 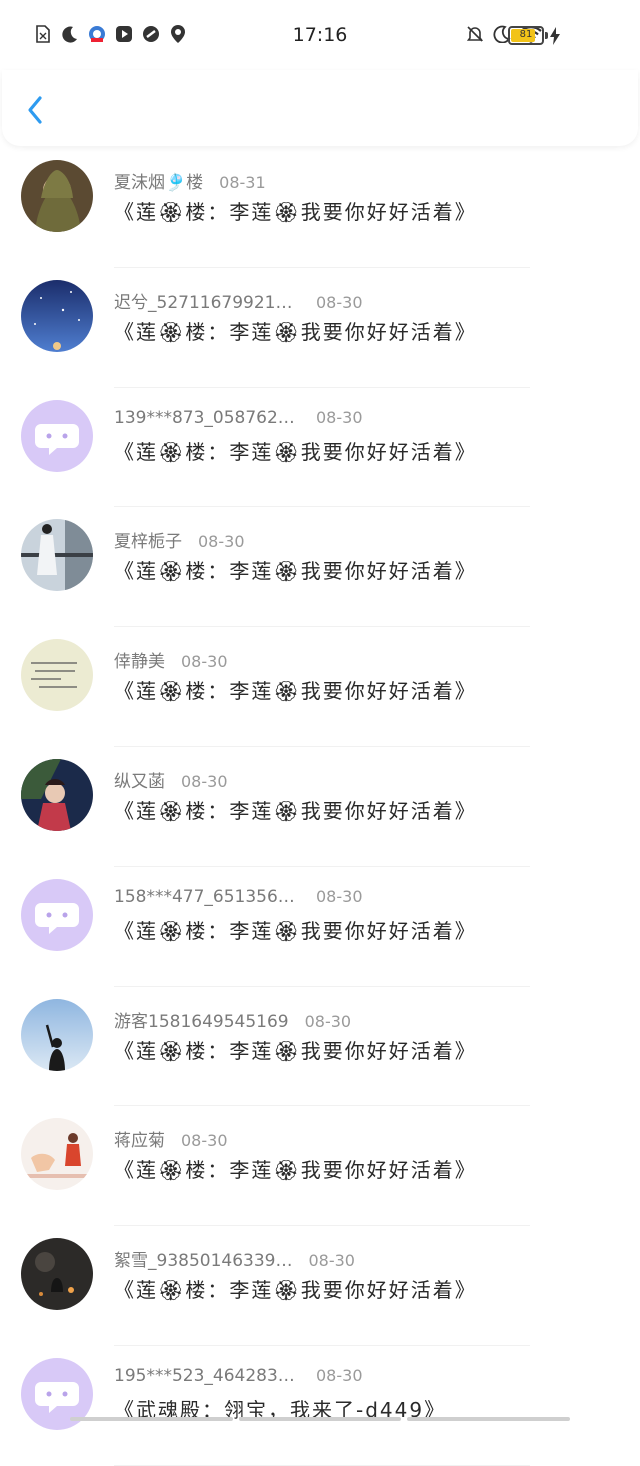 I want to click on username: 倖静美, so click(x=139, y=659).